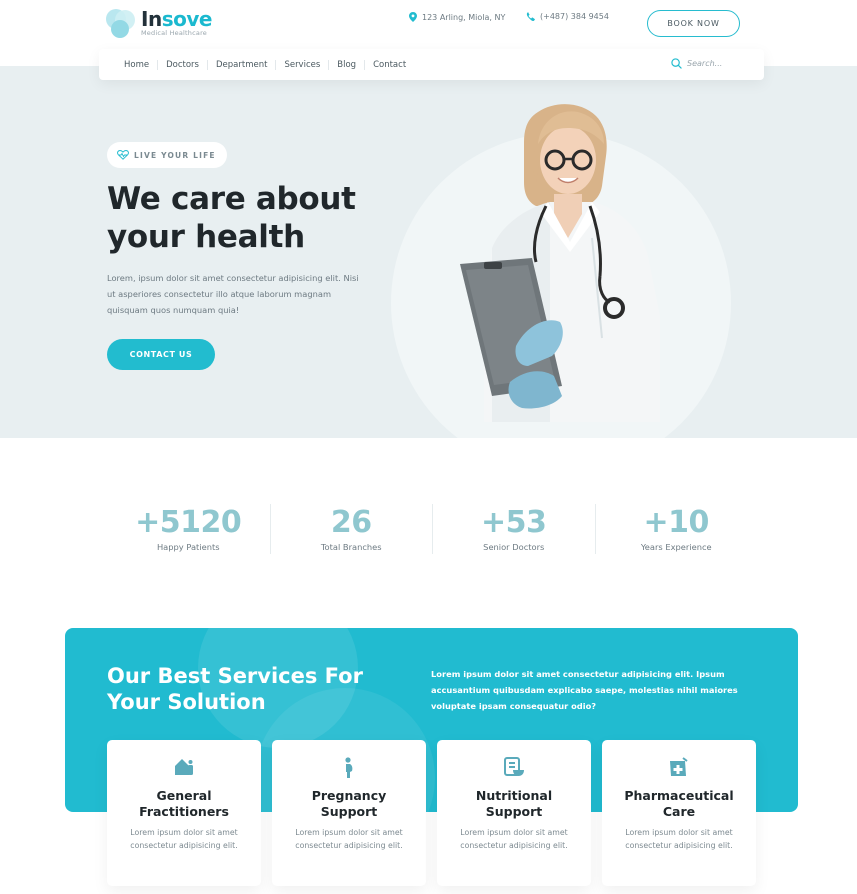  I want to click on stat-item: +10 Years Experience, so click(676, 529).